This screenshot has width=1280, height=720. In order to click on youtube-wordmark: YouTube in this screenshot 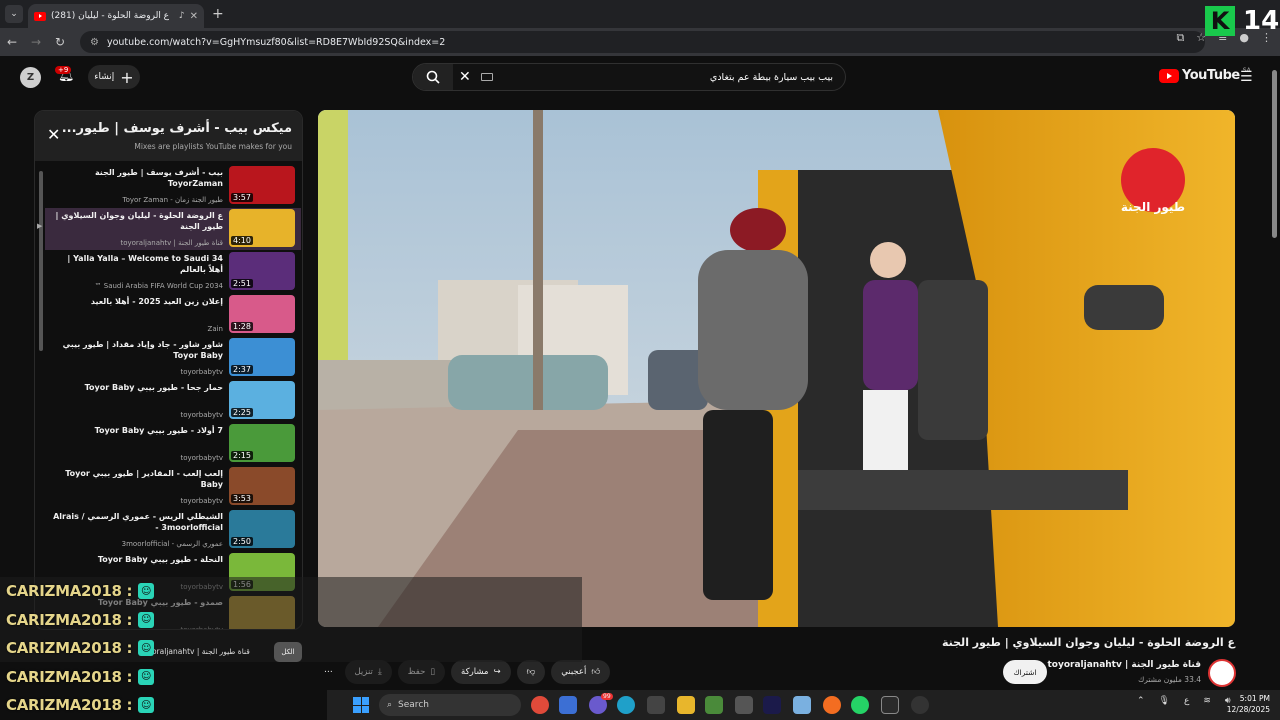, I will do `click(1211, 75)`.